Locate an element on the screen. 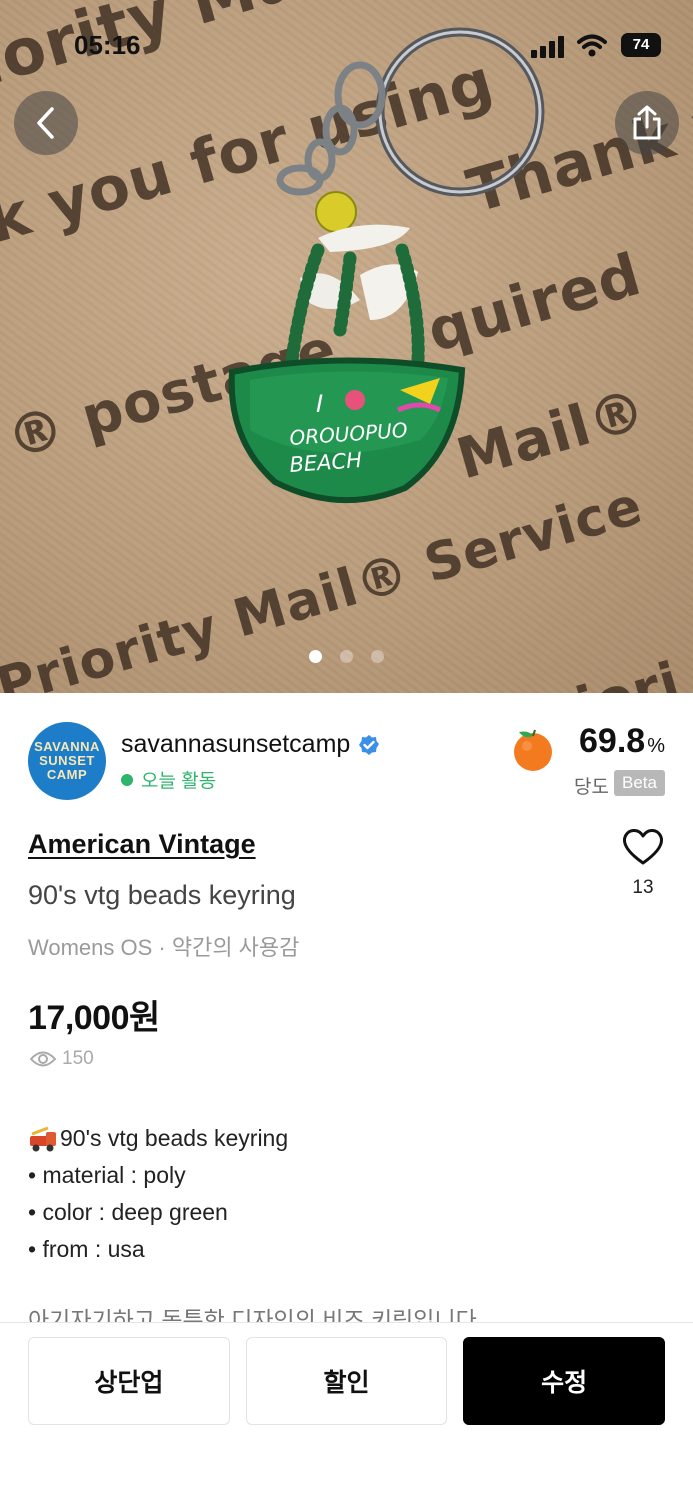 The height and width of the screenshot is (1500, 693). online-dot-icon is located at coordinates (127, 779).